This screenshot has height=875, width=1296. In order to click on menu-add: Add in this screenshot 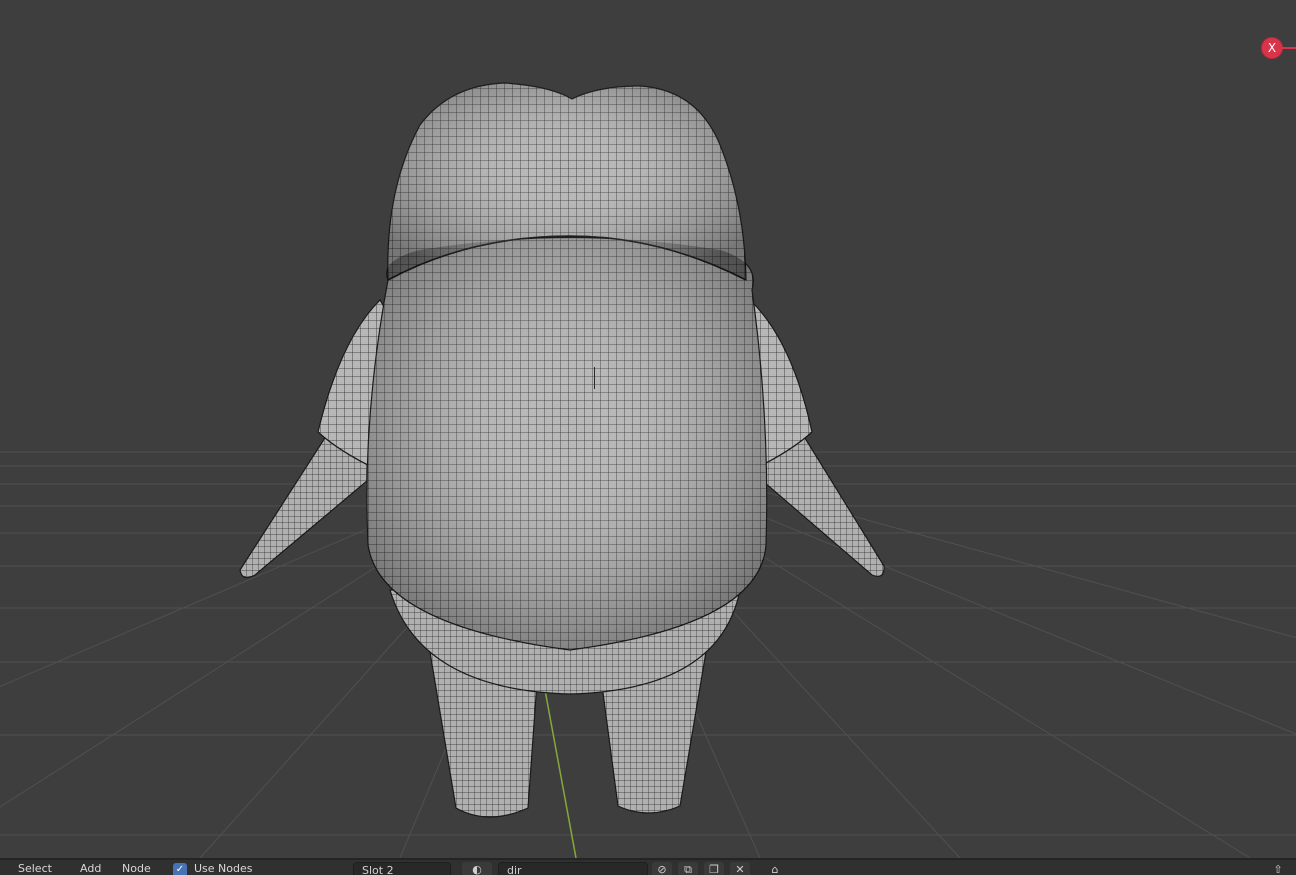, I will do `click(90, 868)`.